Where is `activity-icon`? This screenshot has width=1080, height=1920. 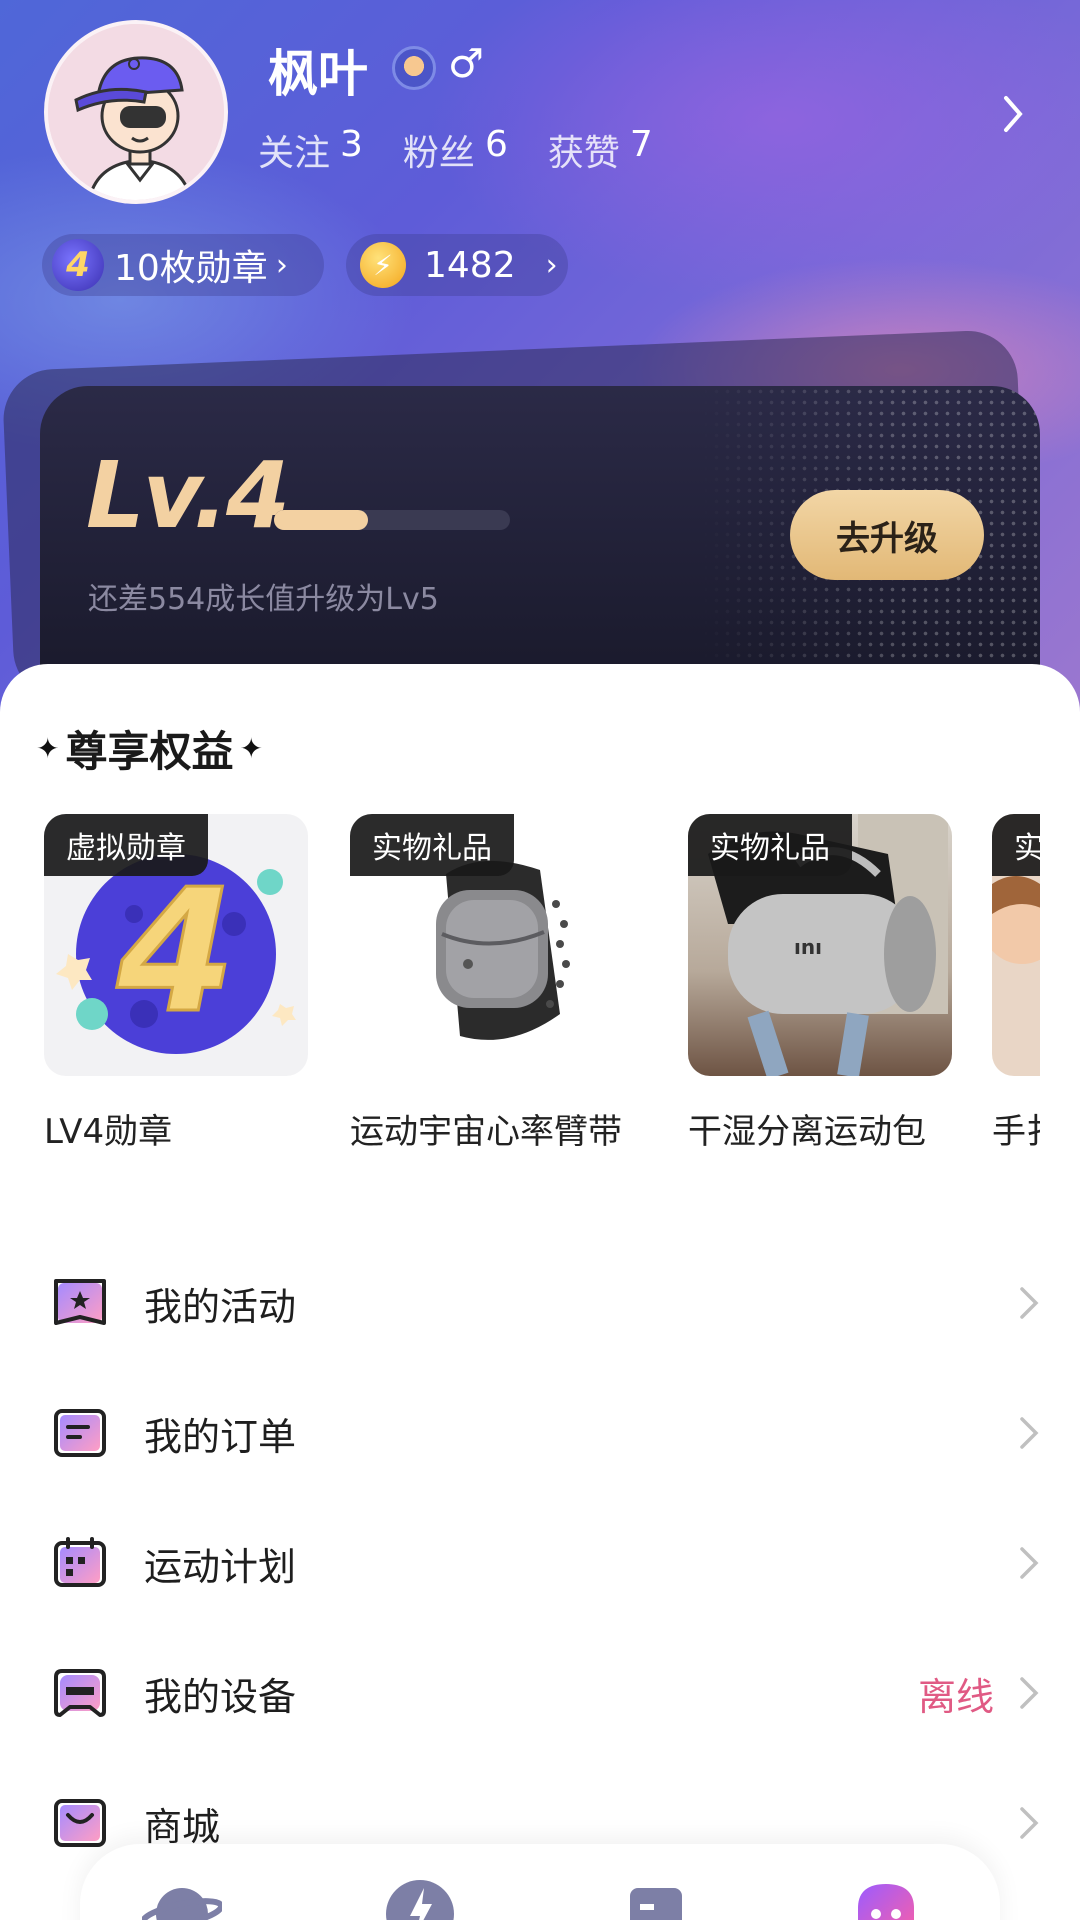 activity-icon is located at coordinates (80, 1302).